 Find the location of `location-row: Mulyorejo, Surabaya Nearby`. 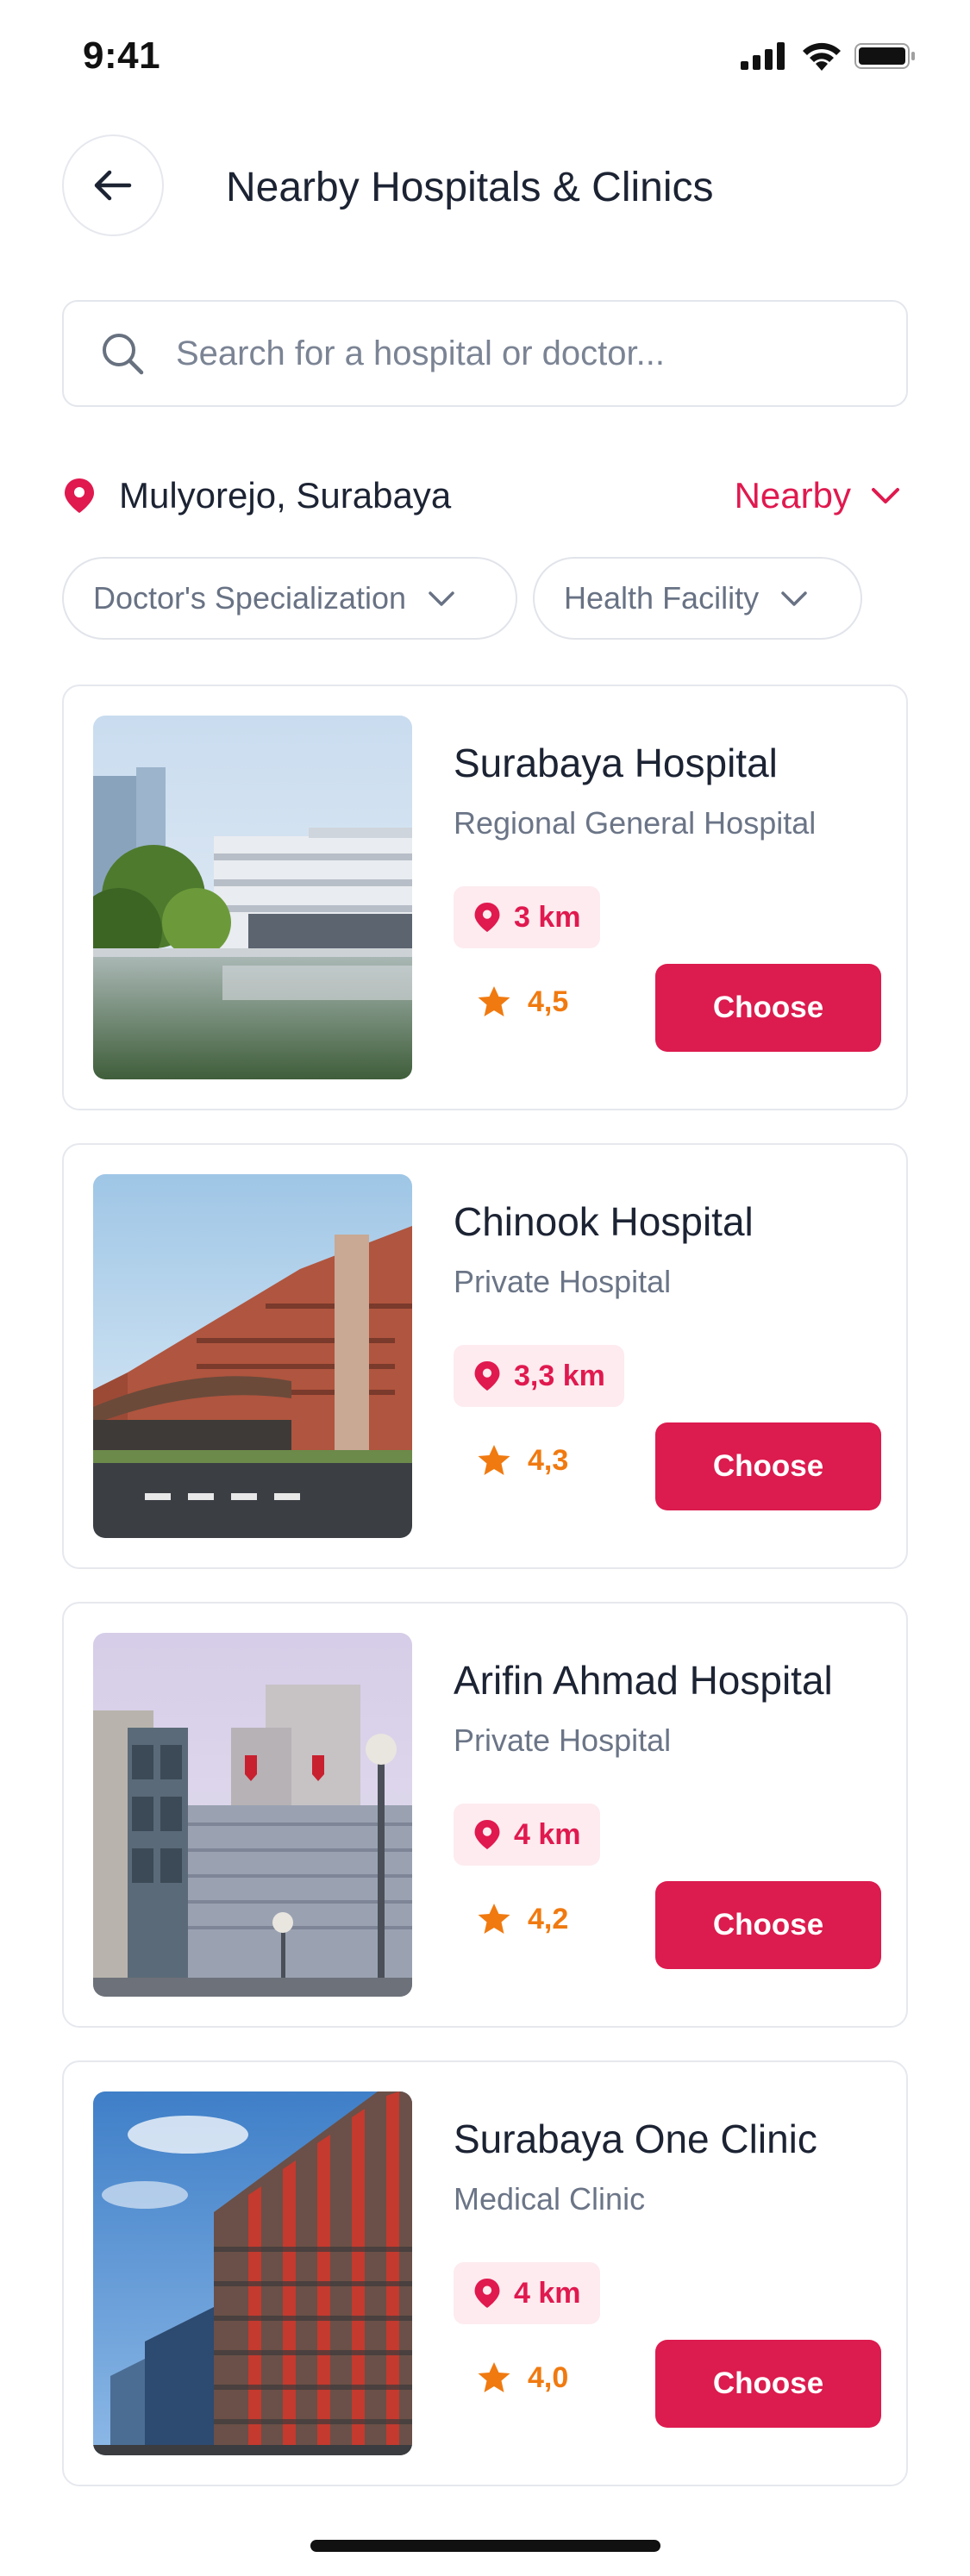

location-row: Mulyorejo, Surabaya Nearby is located at coordinates (485, 496).